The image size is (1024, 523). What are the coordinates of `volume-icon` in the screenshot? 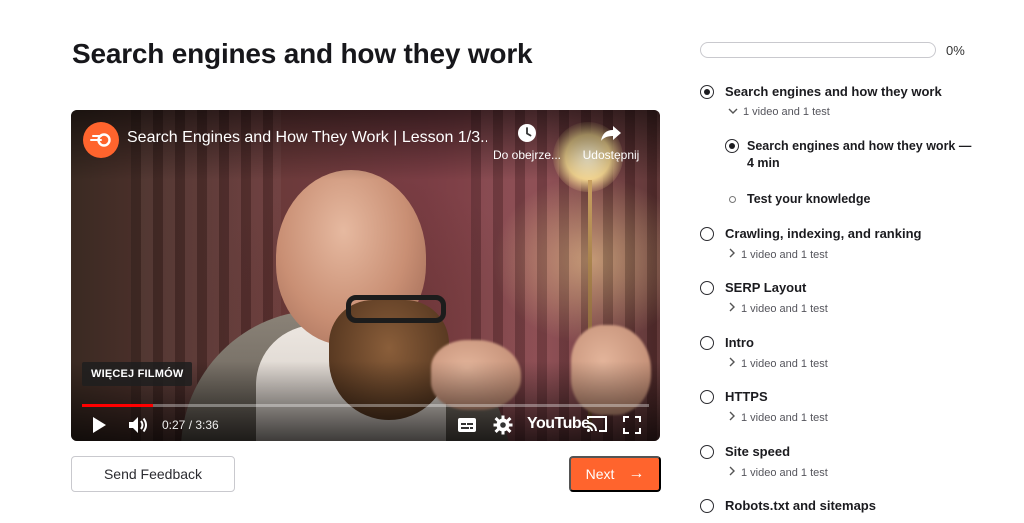 It's located at (138, 425).